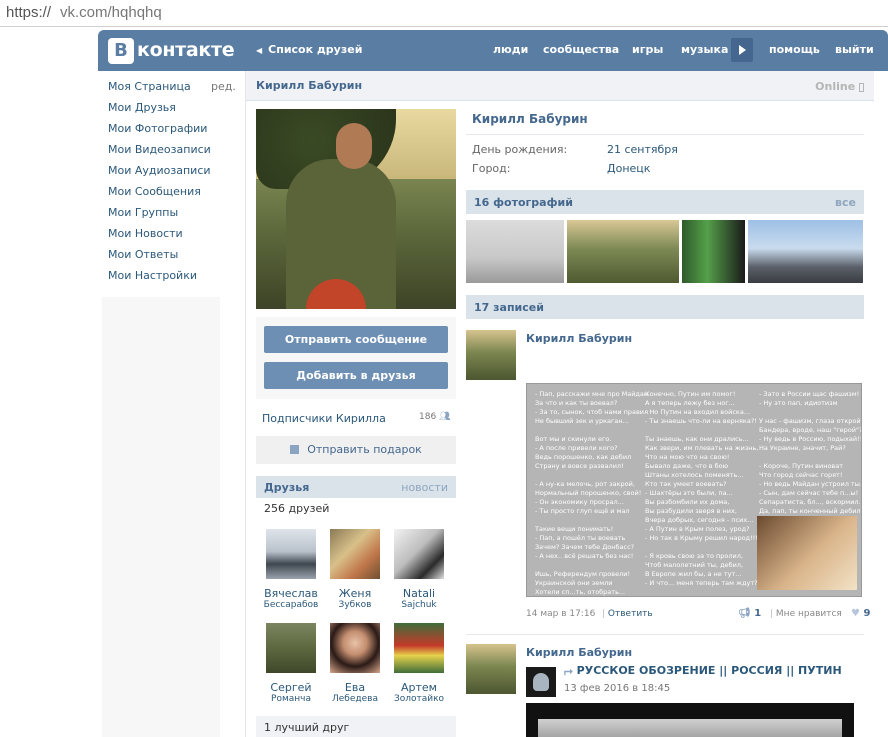  What do you see at coordinates (860, 613) in the screenshot?
I see `like-button: ♥ 9` at bounding box center [860, 613].